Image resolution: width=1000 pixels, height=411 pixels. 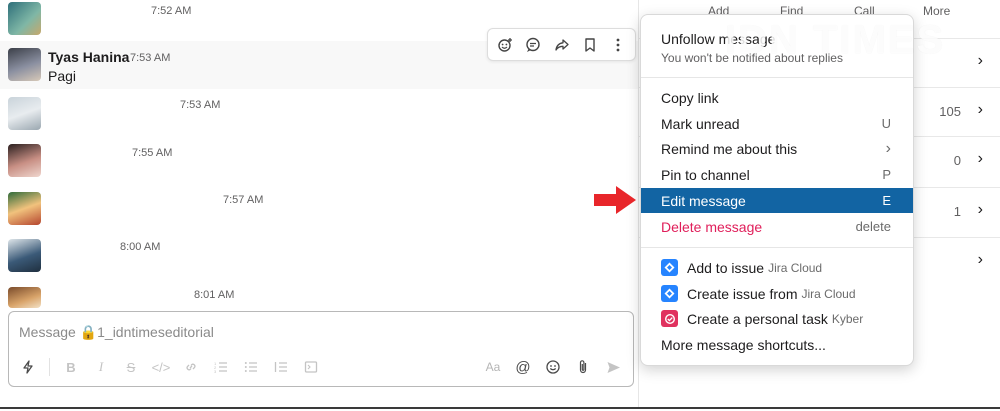 What do you see at coordinates (49, 367) in the screenshot?
I see `toolbar-divider` at bounding box center [49, 367].